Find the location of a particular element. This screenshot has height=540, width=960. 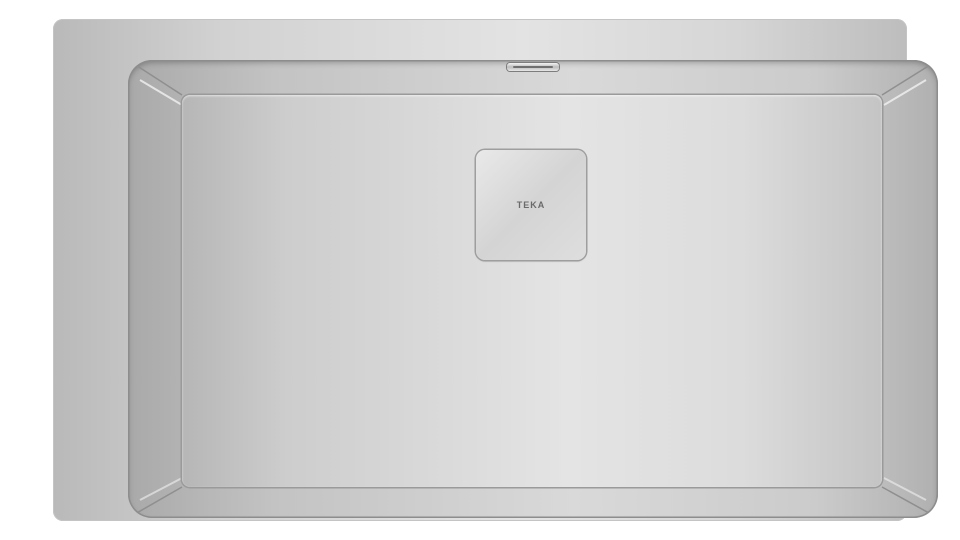

brand-logo: TEKA is located at coordinates (531, 205).